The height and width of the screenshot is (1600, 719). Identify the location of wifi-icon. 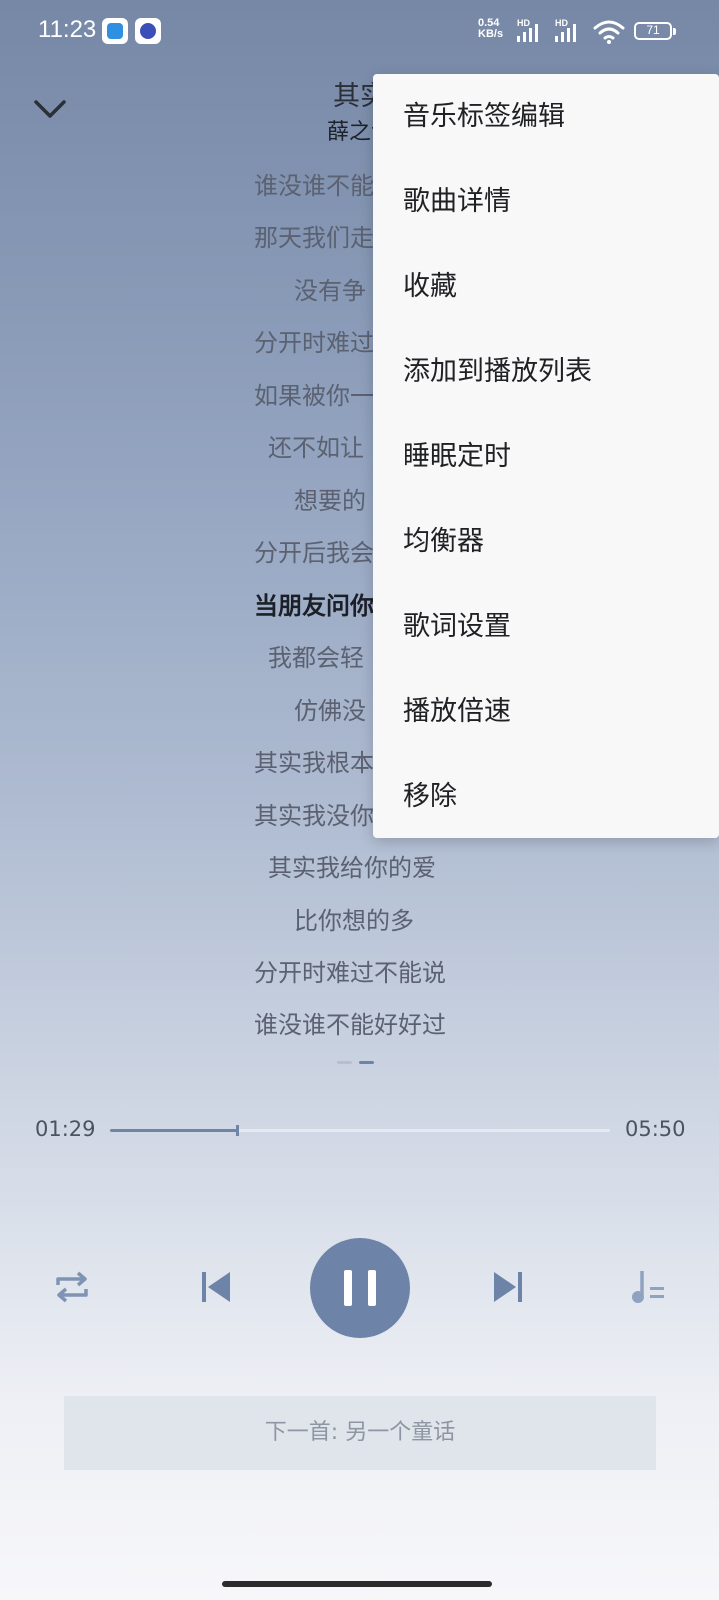
(609, 32).